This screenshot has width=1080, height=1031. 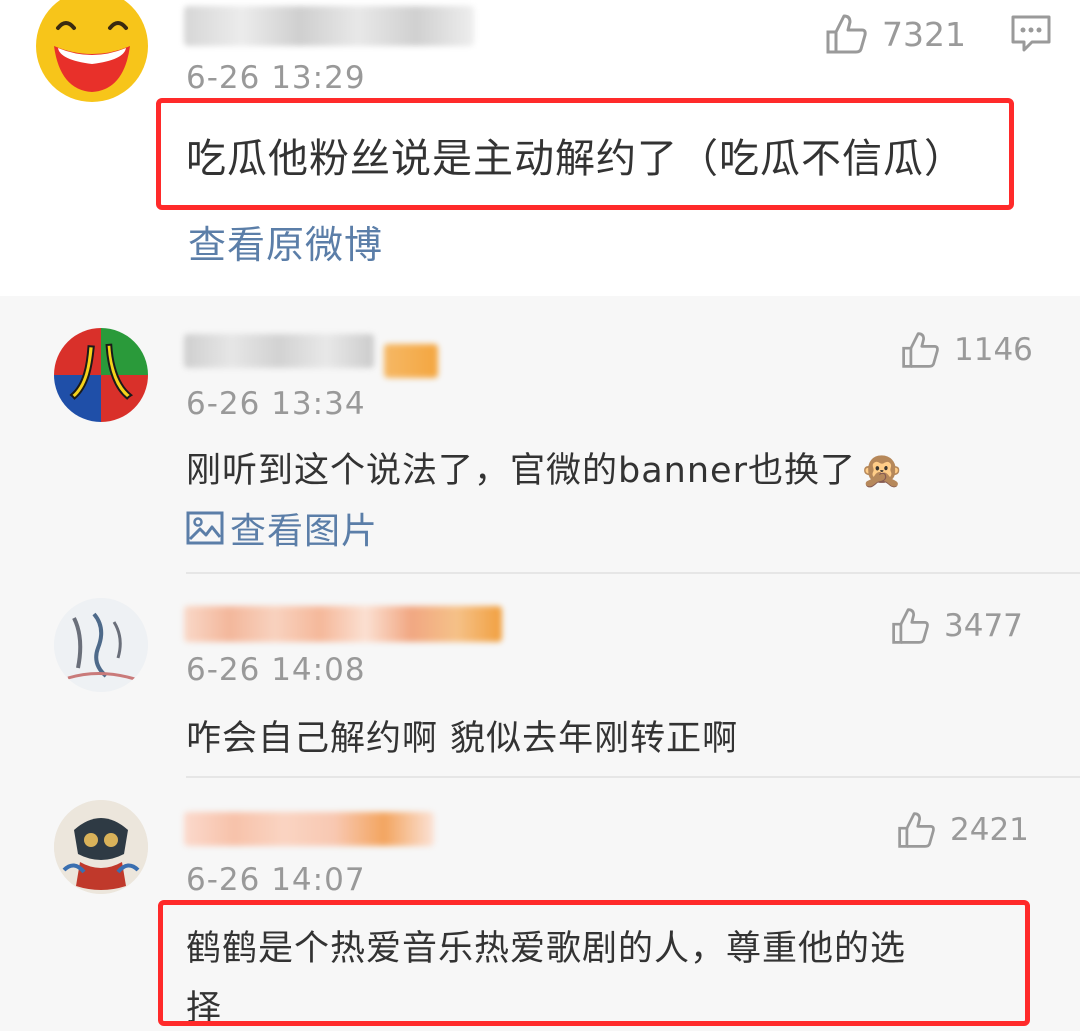 What do you see at coordinates (924, 34) in the screenshot?
I see `like-count: 7321` at bounding box center [924, 34].